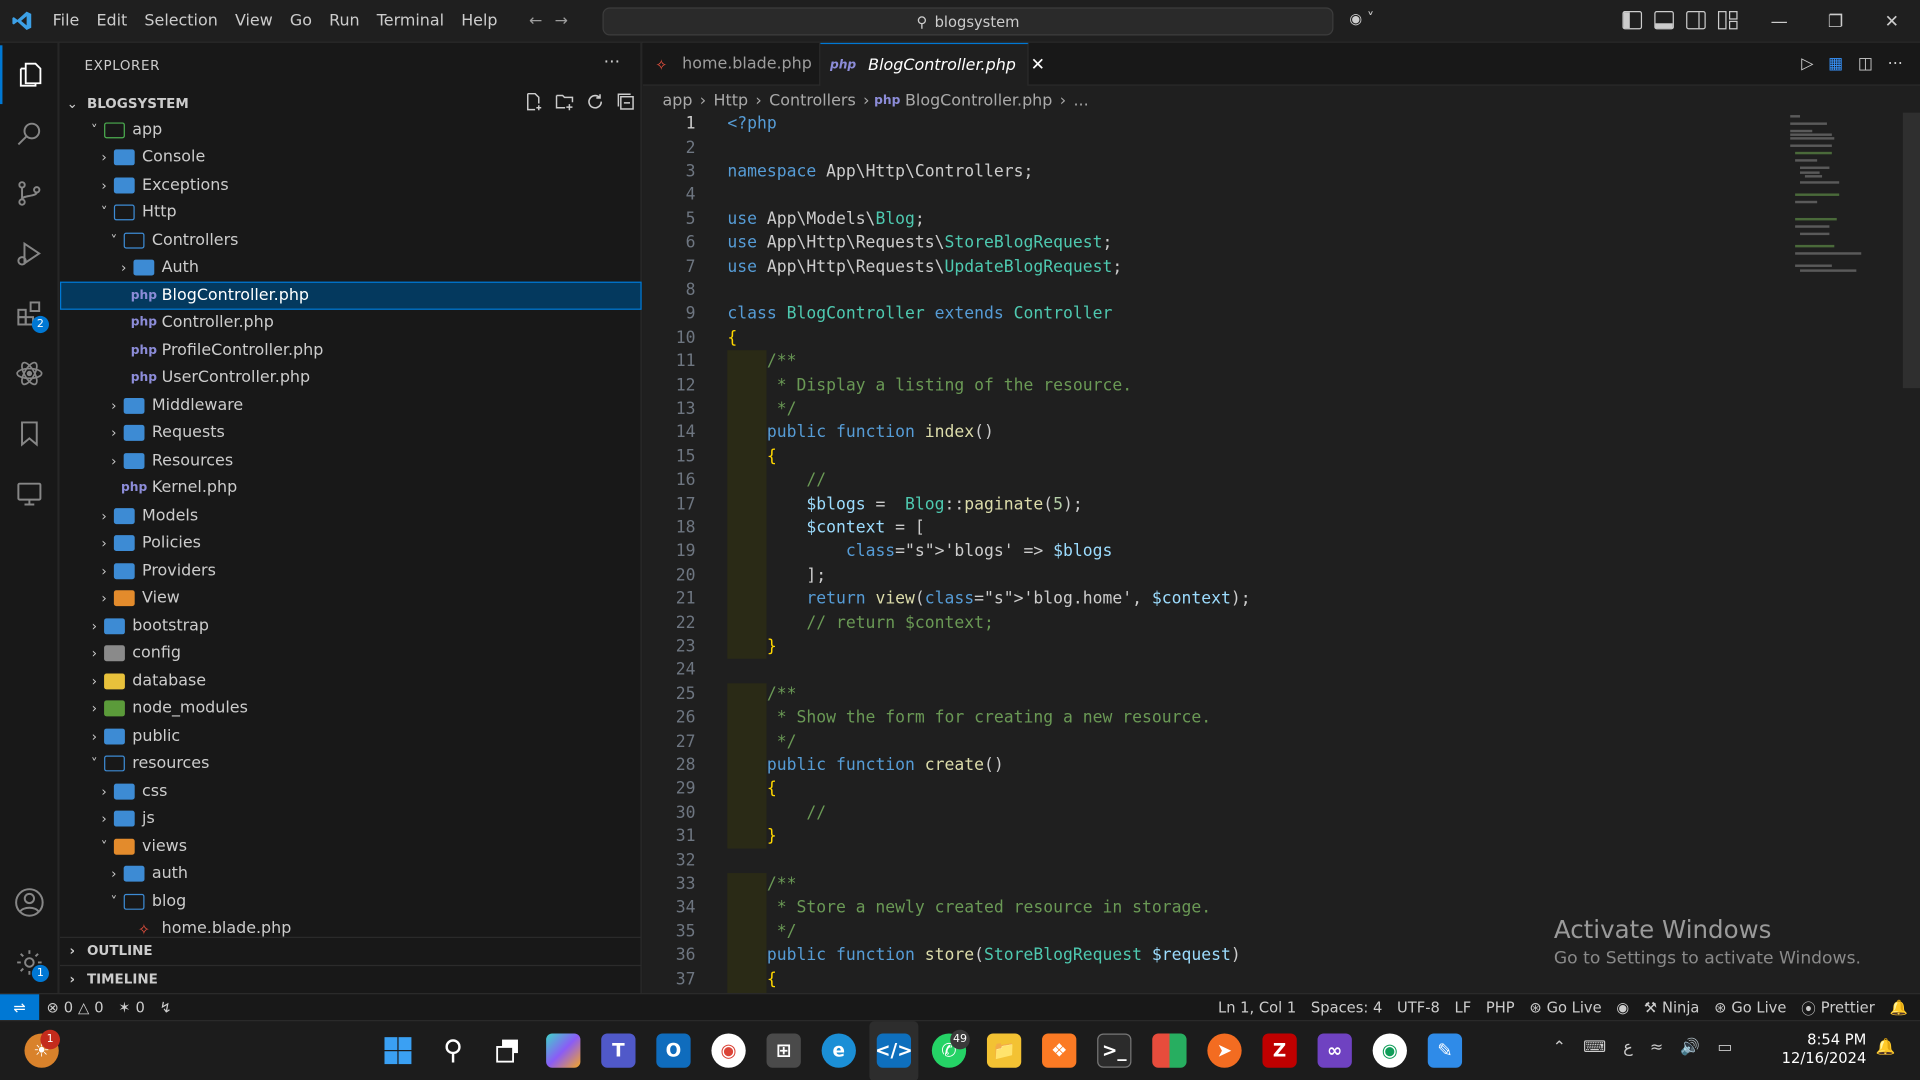 The image size is (1920, 1080). What do you see at coordinates (351, 158) in the screenshot?
I see `tree-item: › Console` at bounding box center [351, 158].